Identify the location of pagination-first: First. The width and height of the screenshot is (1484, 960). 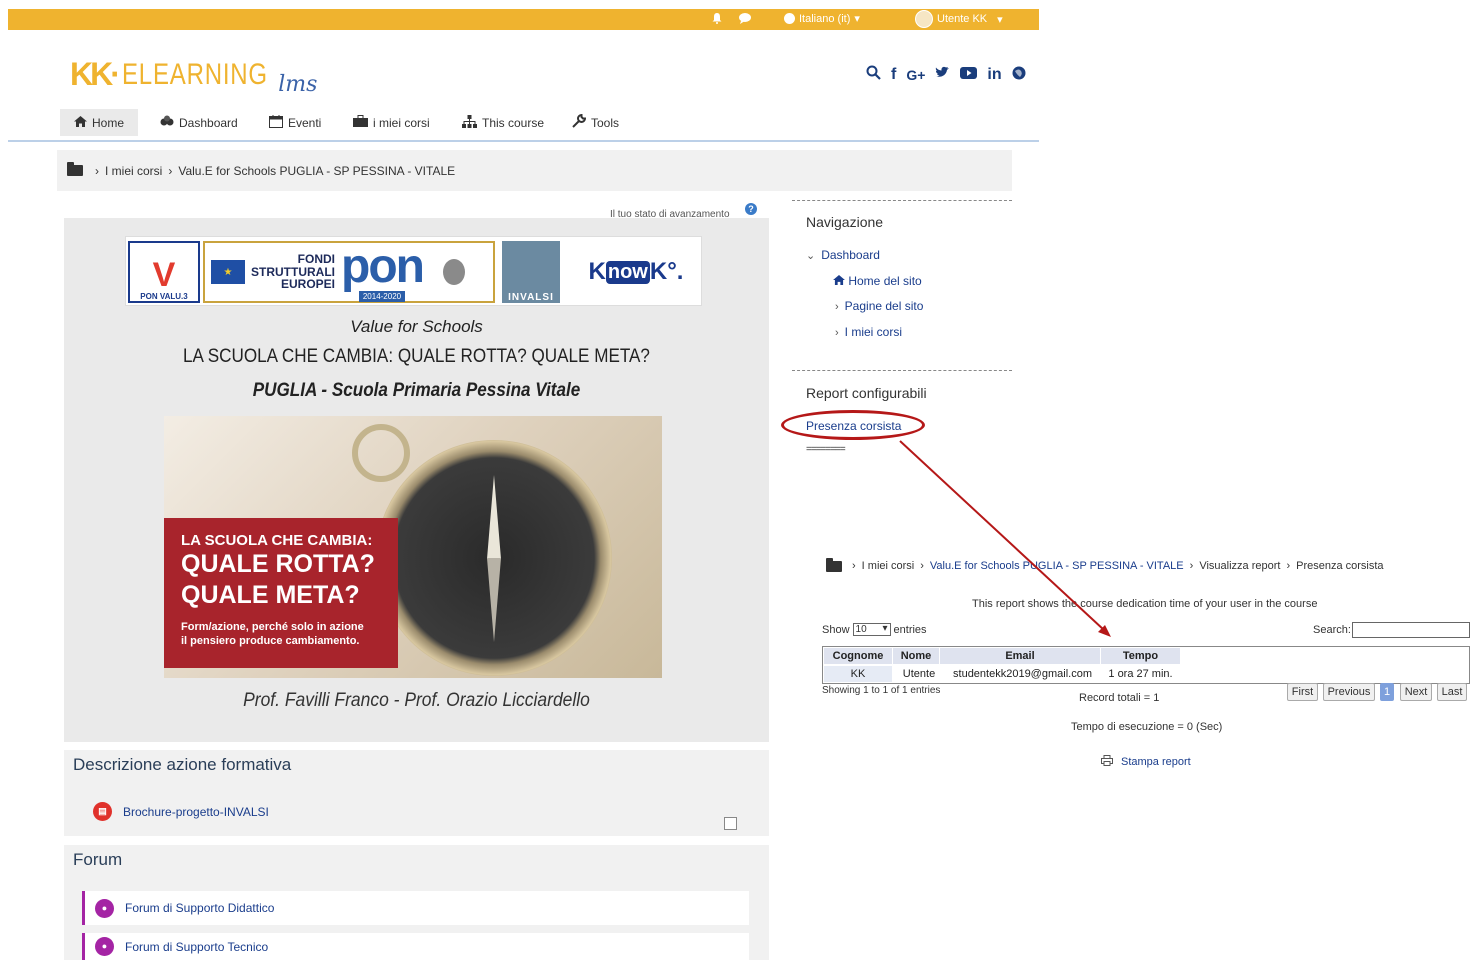
(1302, 692).